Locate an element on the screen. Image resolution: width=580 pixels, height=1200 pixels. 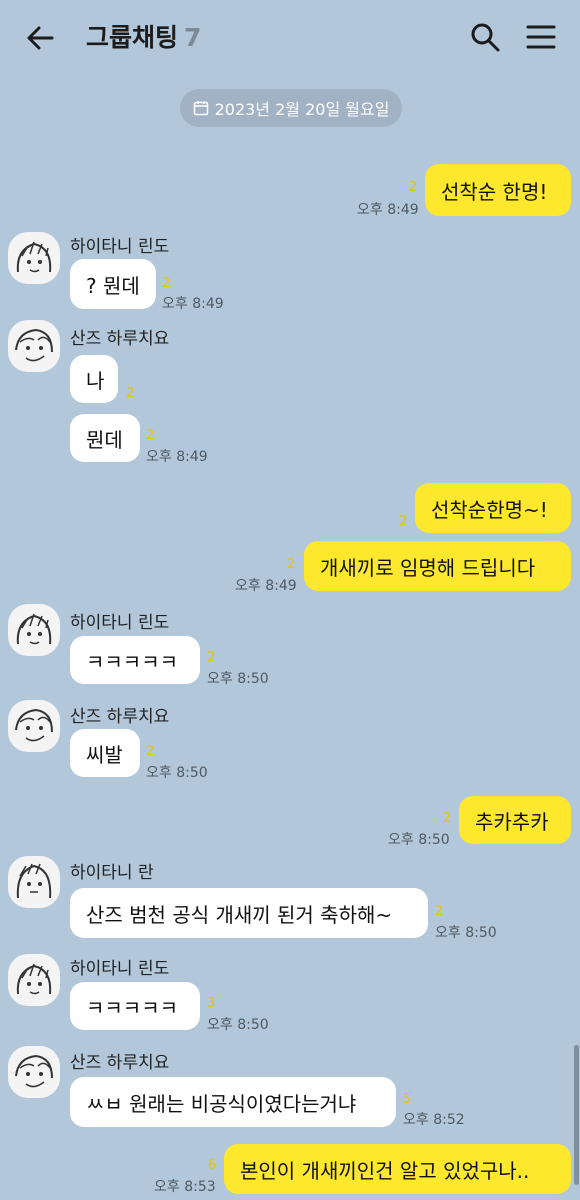
unread-count: 5 is located at coordinates (407, 1099).